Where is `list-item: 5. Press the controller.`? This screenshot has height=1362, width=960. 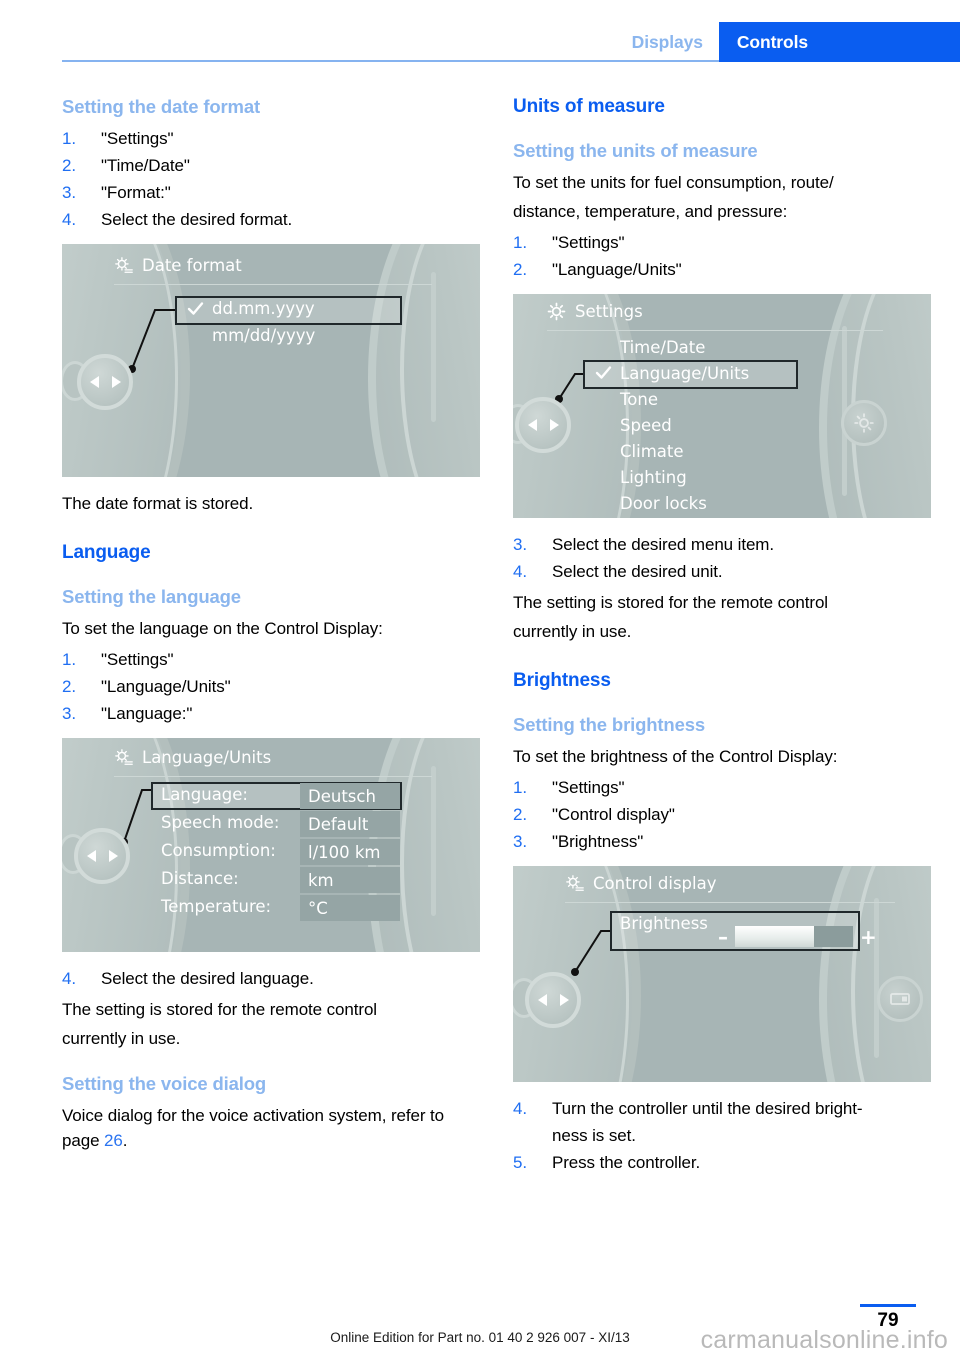
list-item: 5. Press the controller. is located at coordinates (707, 1162).